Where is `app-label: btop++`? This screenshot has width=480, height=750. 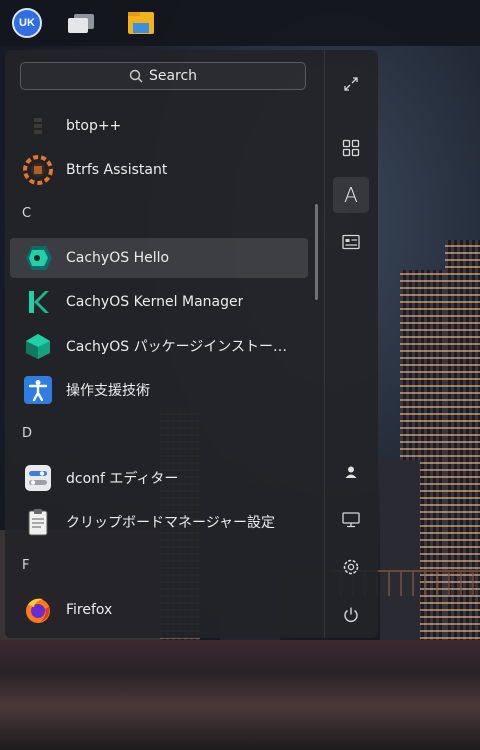 app-label: btop++ is located at coordinates (94, 126).